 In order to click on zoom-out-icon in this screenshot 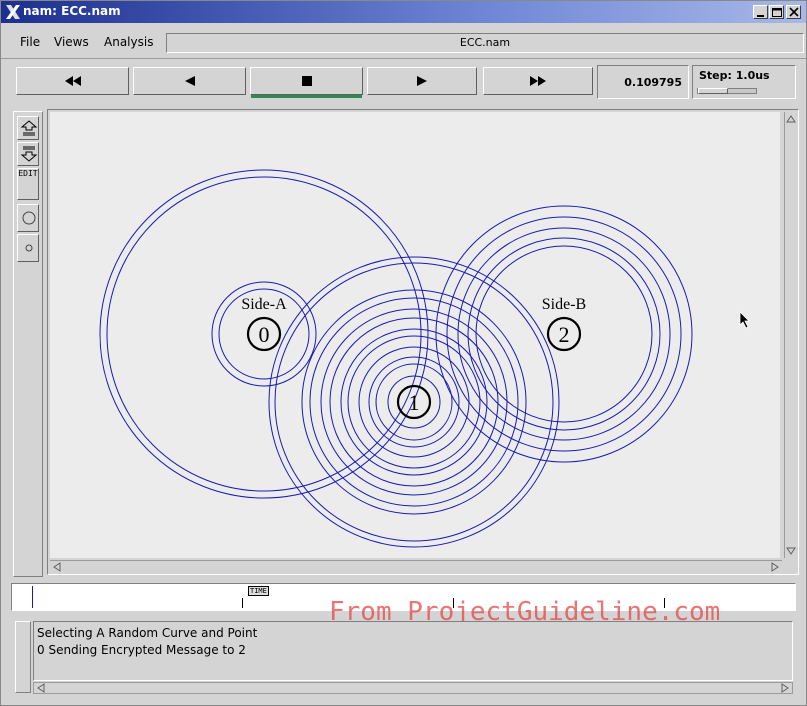, I will do `click(29, 154)`.